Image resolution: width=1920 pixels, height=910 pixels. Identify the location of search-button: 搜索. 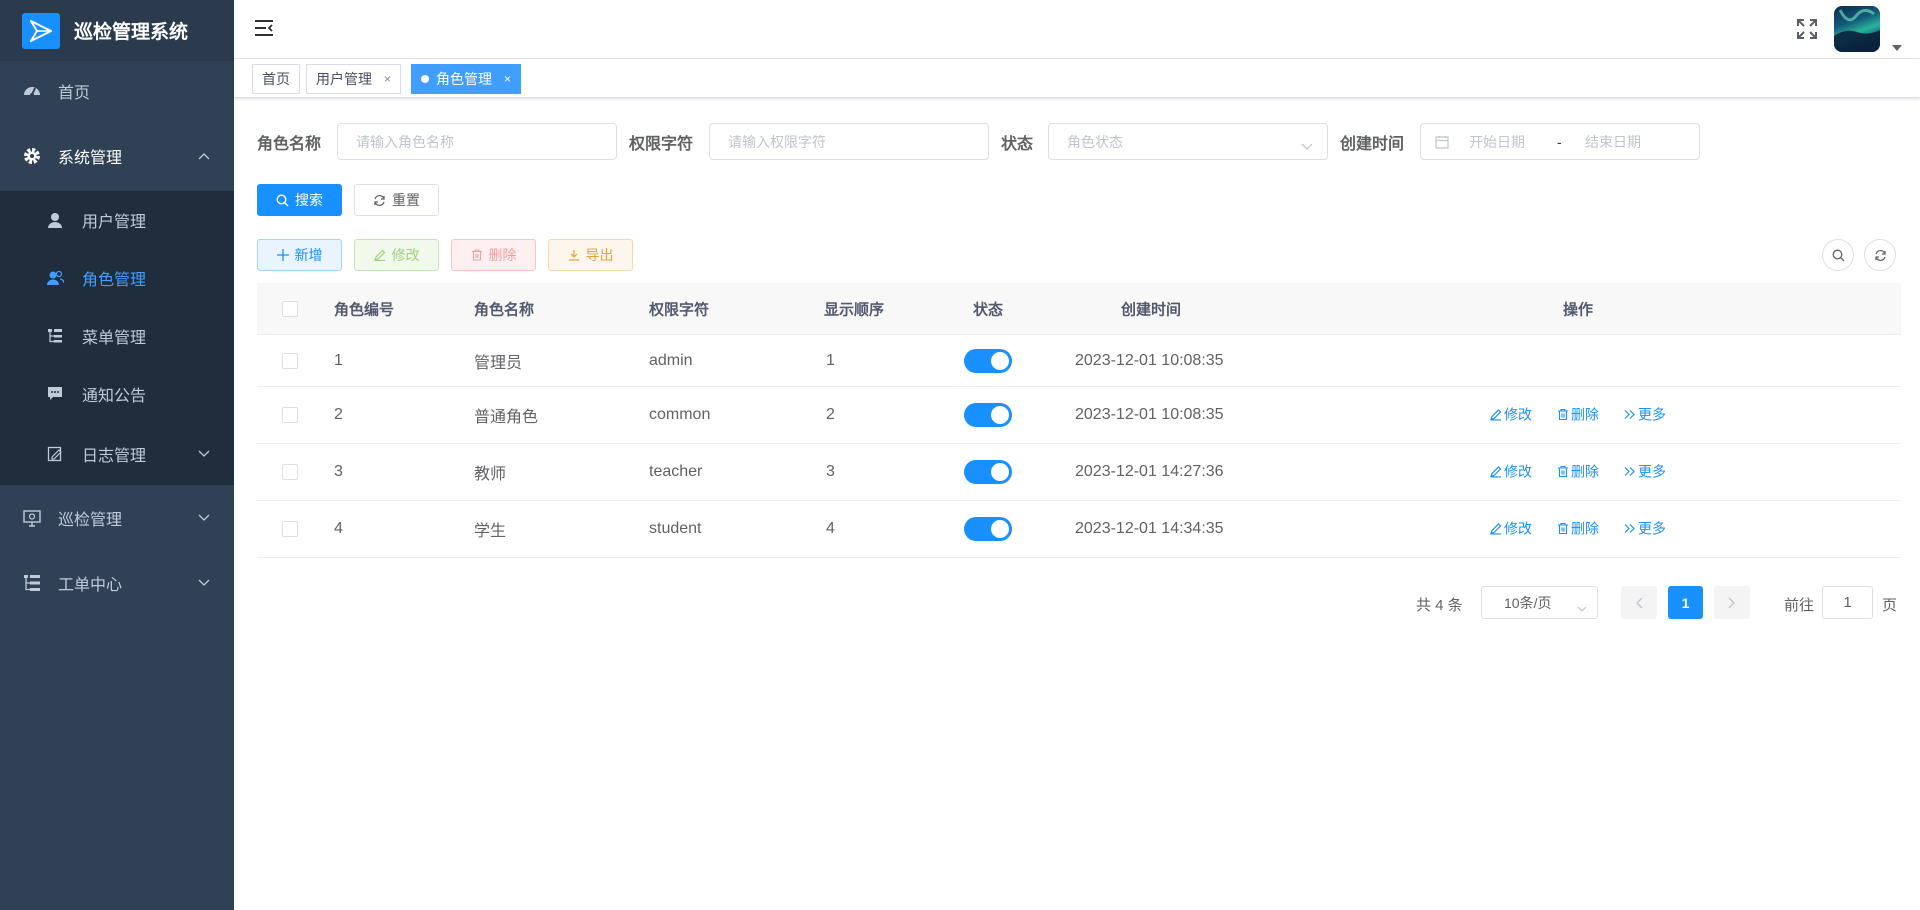
(299, 200).